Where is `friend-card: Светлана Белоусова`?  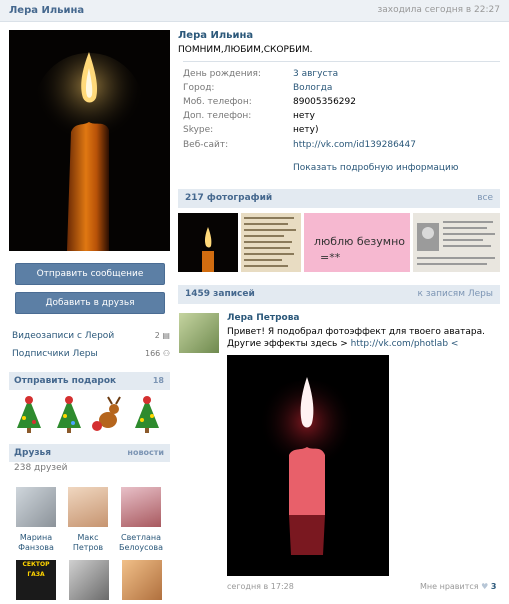 friend-card: Светлана Белоусова is located at coordinates (141, 520).